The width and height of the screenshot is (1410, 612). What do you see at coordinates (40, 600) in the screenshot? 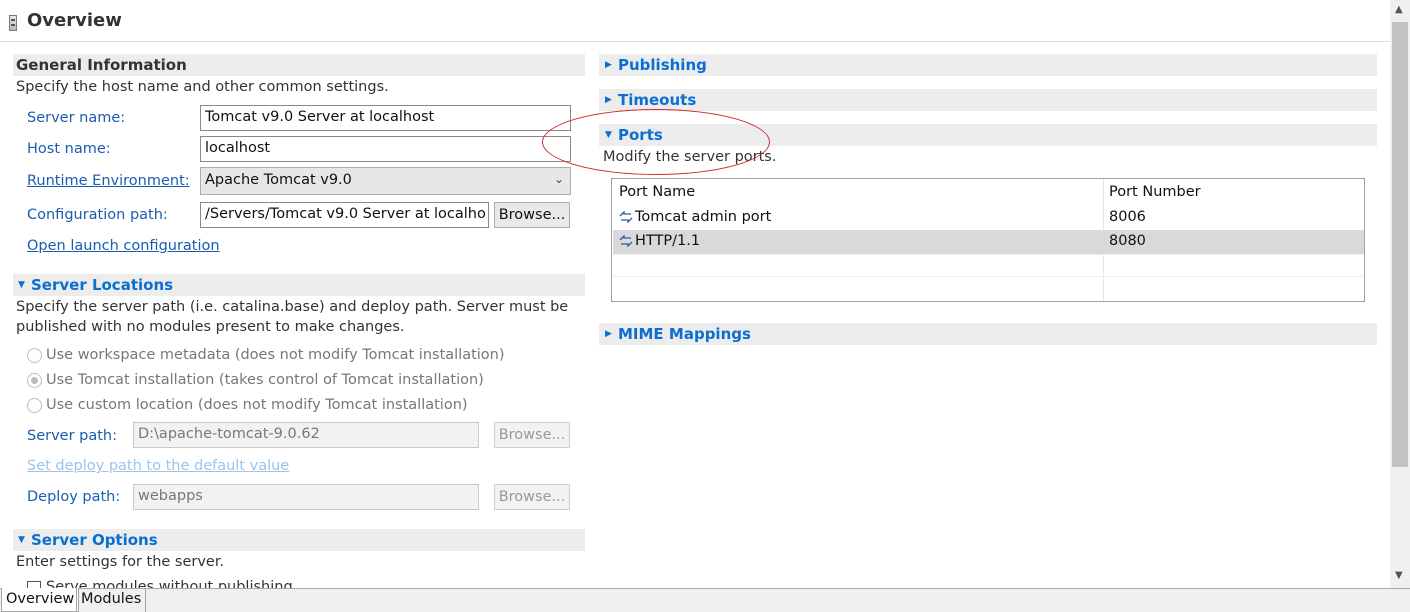
I see `tab-overview: Overview` at bounding box center [40, 600].